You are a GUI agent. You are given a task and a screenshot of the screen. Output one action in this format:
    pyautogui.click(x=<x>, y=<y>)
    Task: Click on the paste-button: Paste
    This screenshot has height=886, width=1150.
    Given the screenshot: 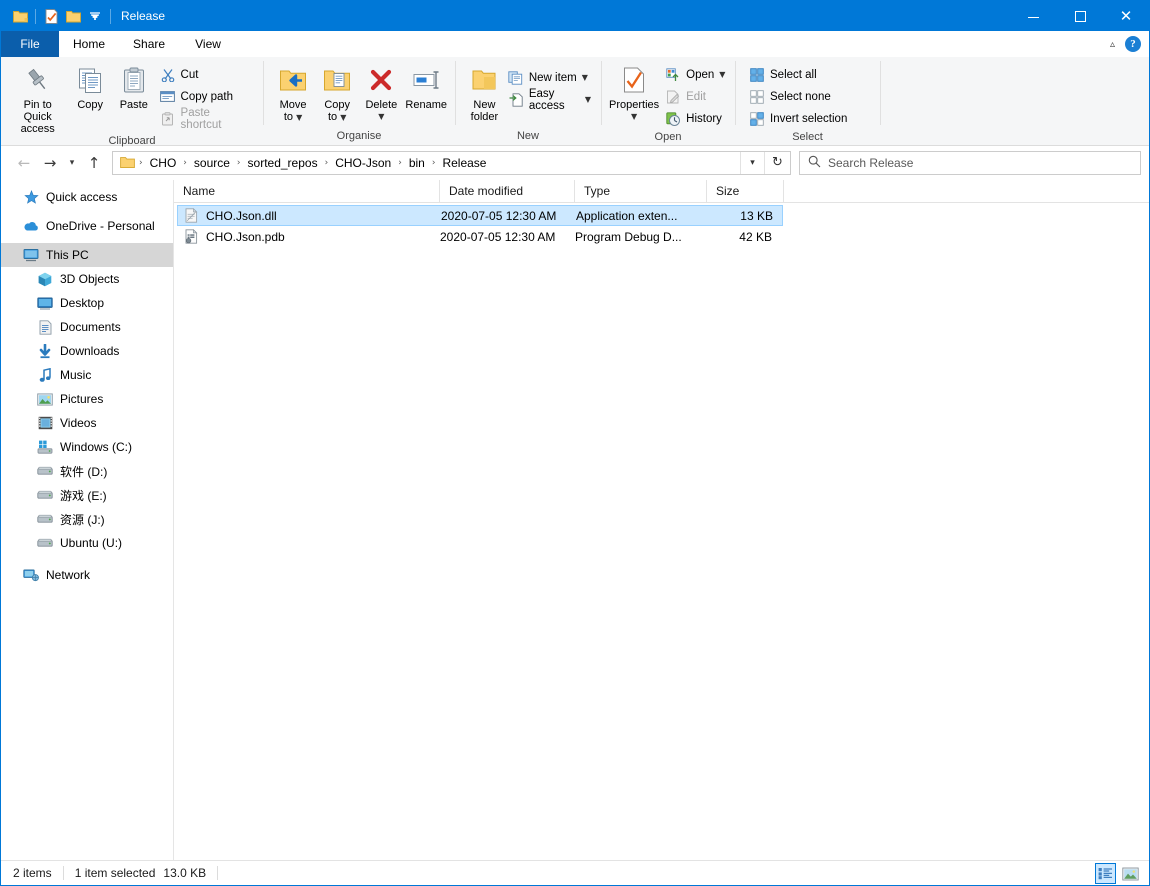 What is the action you would take?
    pyautogui.click(x=134, y=86)
    